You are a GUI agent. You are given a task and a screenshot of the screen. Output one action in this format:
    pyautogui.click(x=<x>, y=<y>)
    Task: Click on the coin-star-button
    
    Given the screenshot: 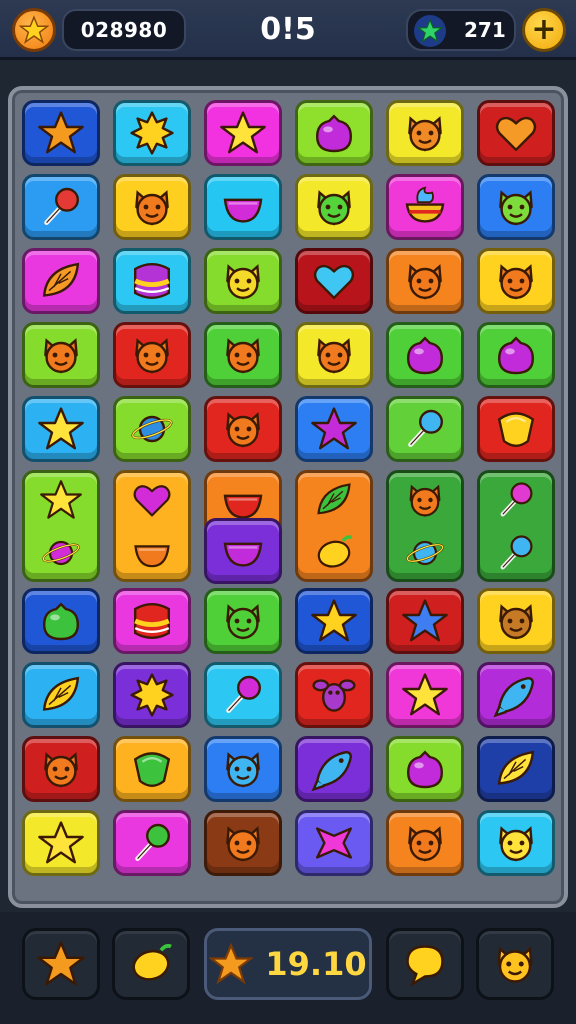 What is the action you would take?
    pyautogui.click(x=34, y=30)
    